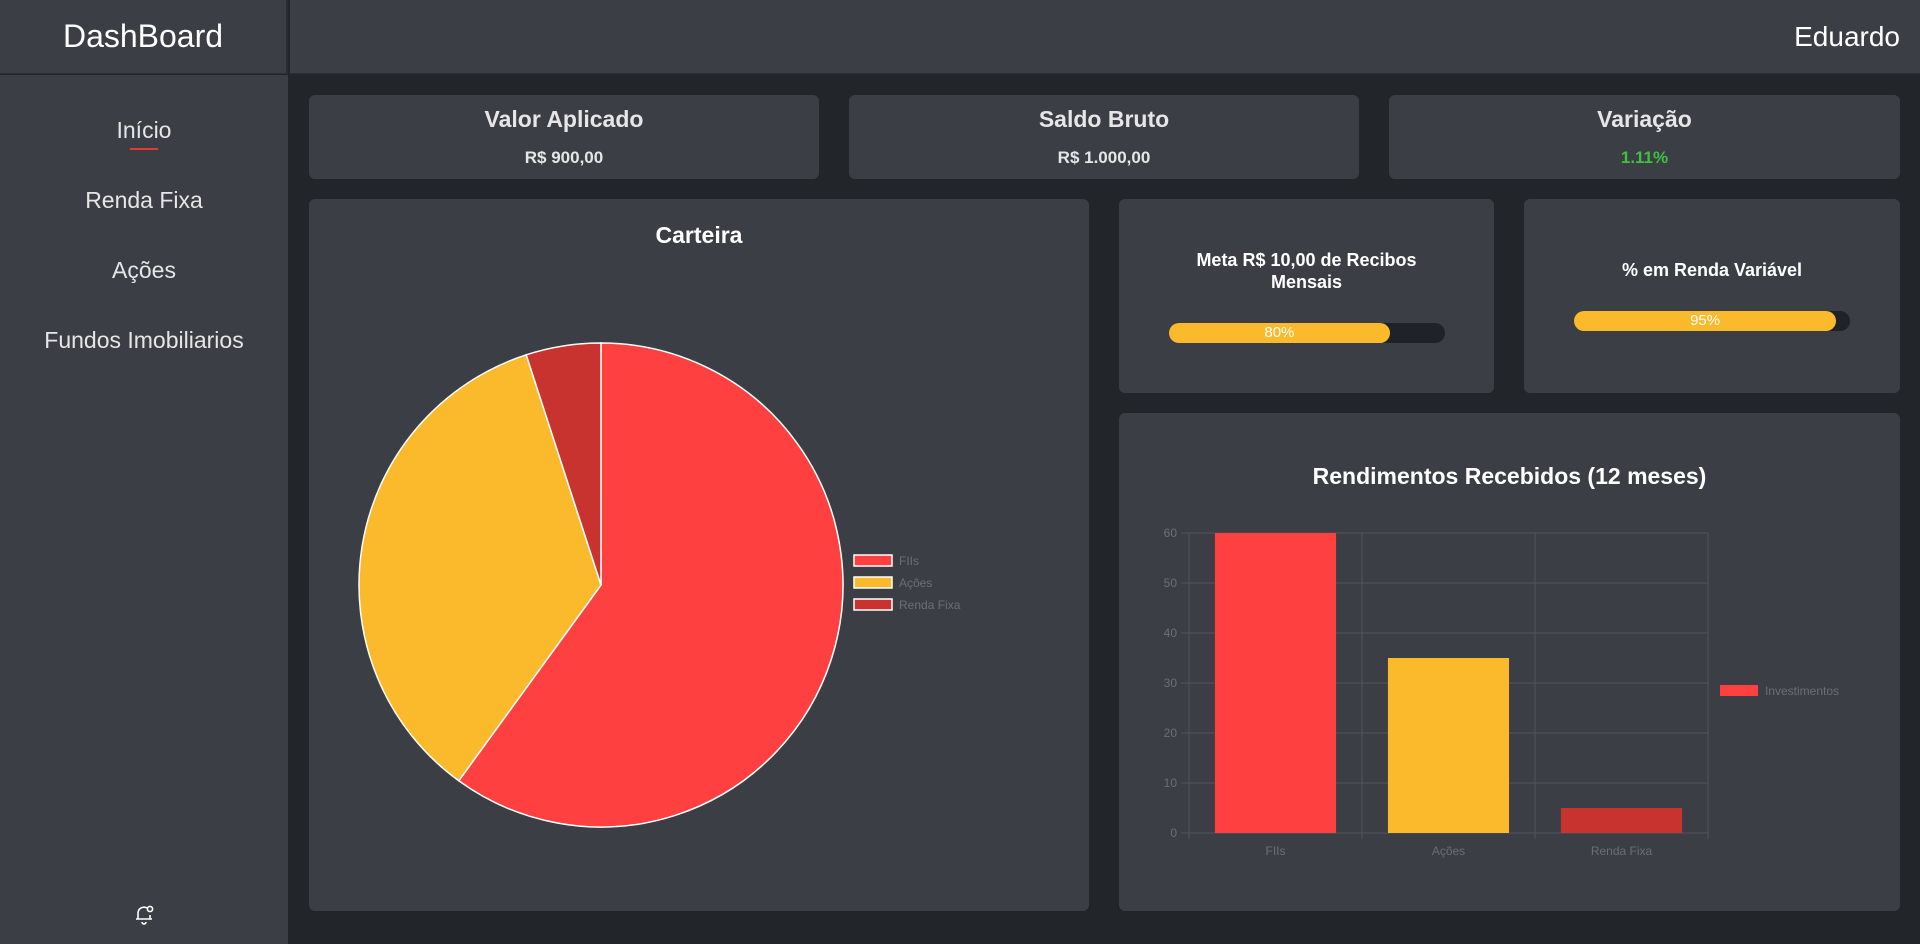 The height and width of the screenshot is (944, 1920). Describe the element at coordinates (1105, 37) in the screenshot. I see `top-bar: Eduardo` at that location.